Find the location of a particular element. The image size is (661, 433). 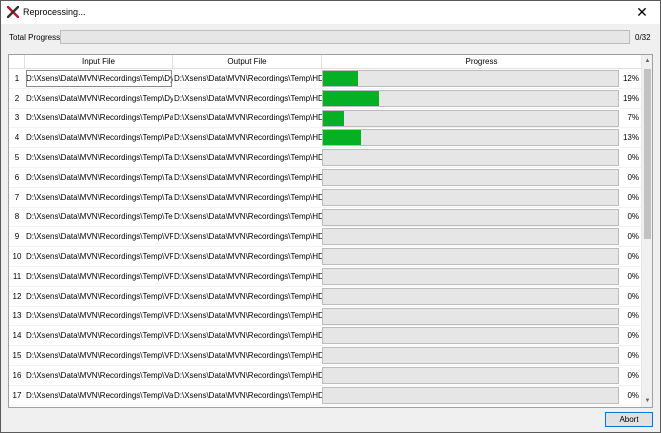

row-number: 3 is located at coordinates (17, 118).